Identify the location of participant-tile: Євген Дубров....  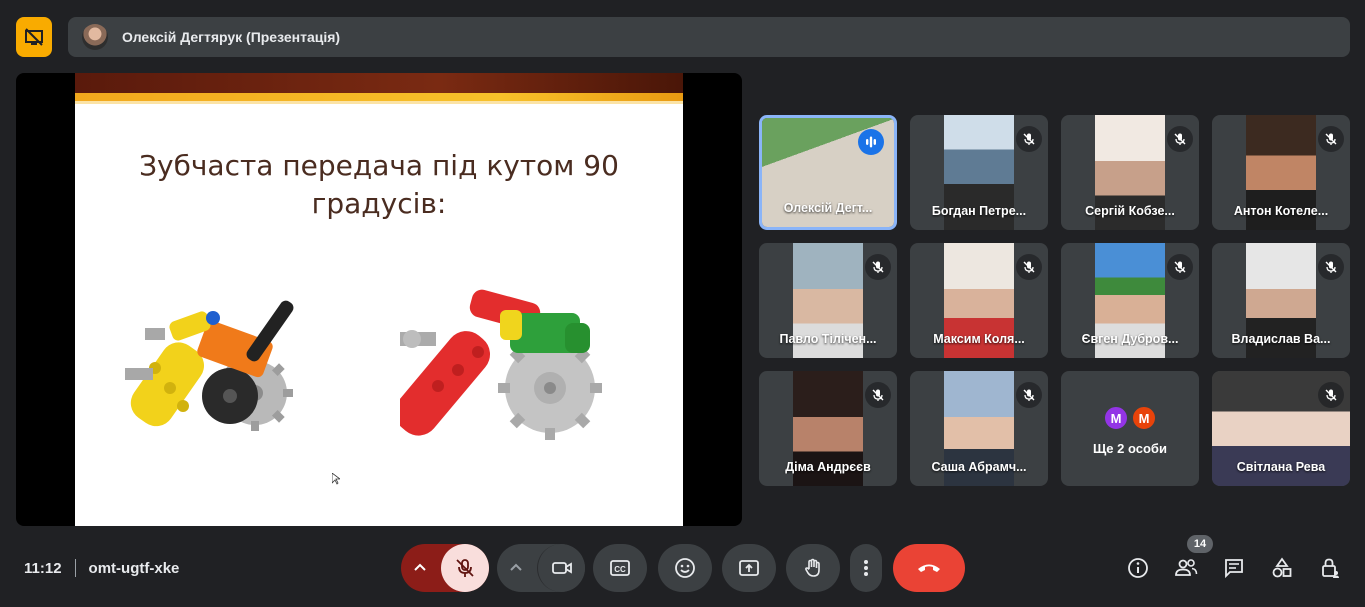
(1130, 300).